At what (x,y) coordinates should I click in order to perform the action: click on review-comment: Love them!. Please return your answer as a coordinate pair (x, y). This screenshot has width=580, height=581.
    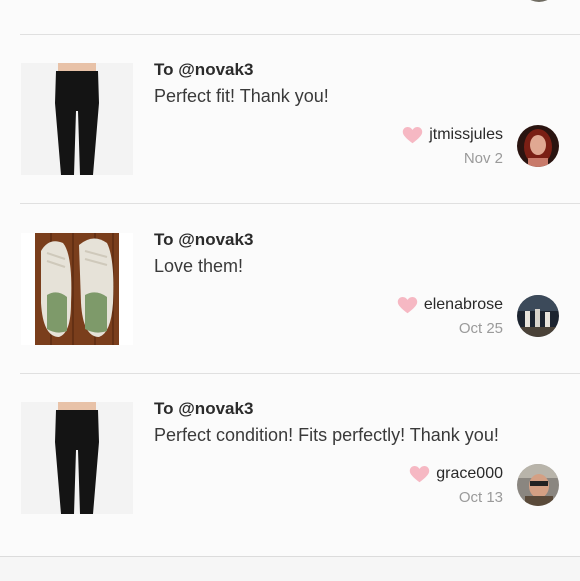
    Looking at the image, I should click on (199, 266).